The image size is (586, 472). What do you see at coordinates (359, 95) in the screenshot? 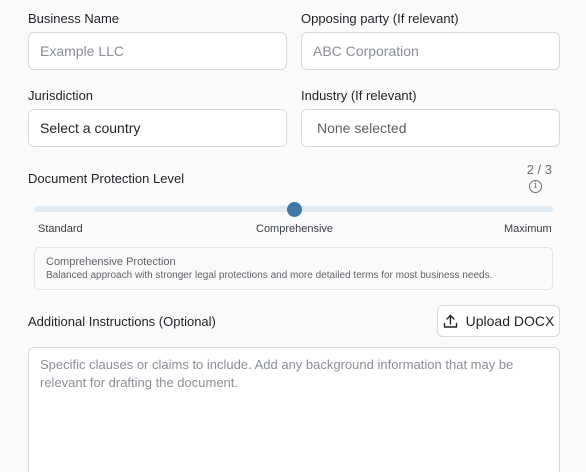
I see `industry-label: Industry (If relevant)` at bounding box center [359, 95].